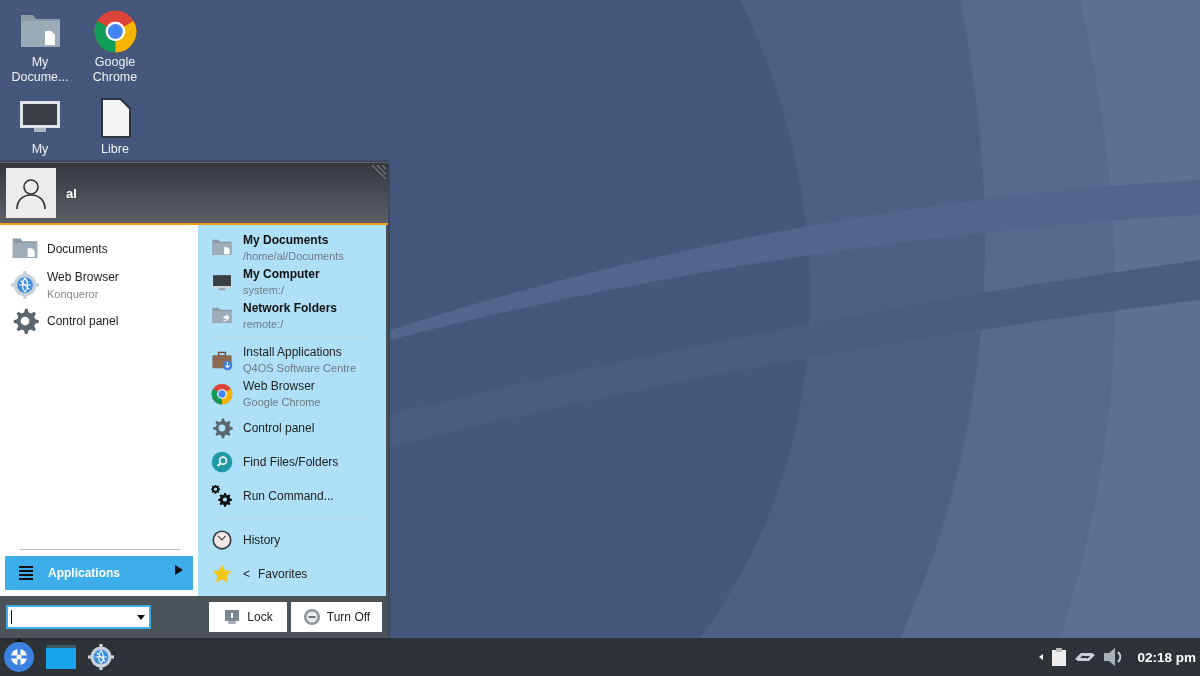  I want to click on menu-item: Install Applications Q4OS Software Centre, so click(292, 360).